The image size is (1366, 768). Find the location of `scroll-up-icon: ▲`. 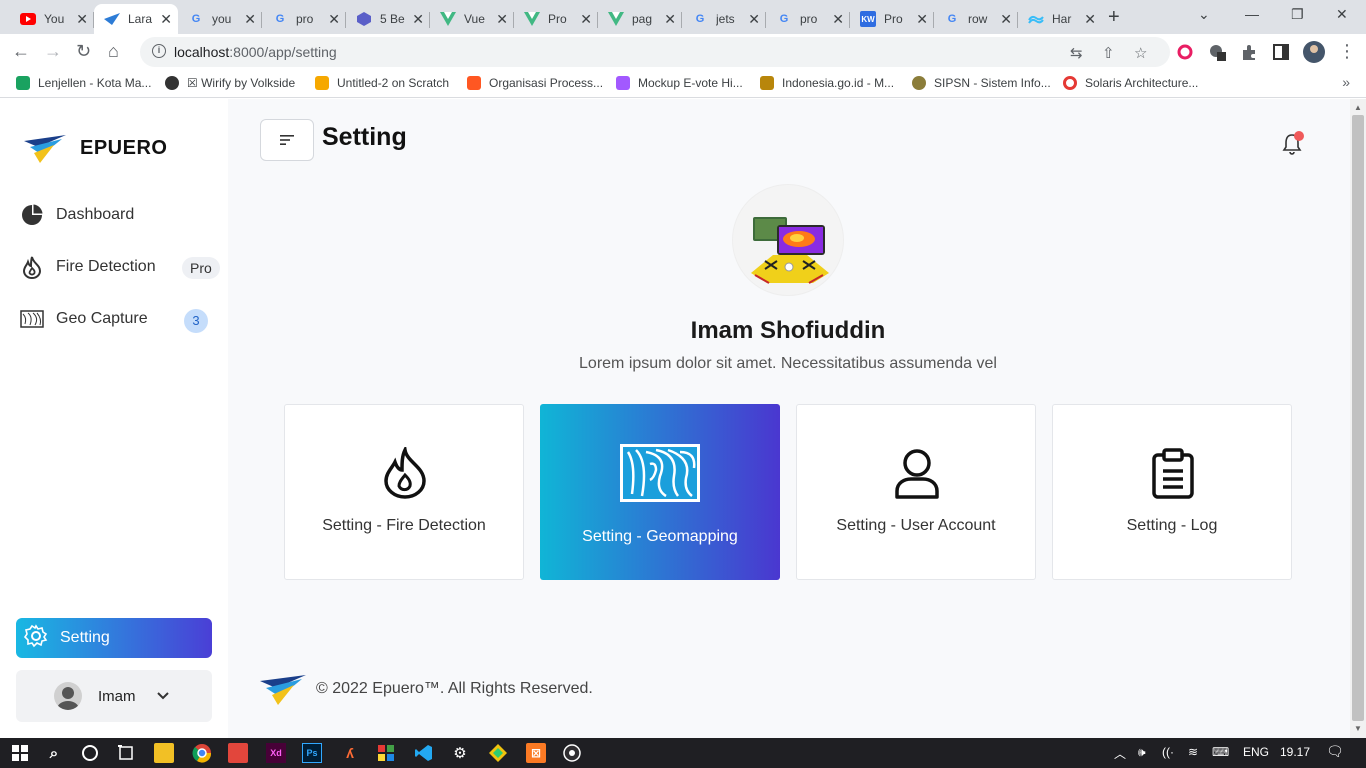

scroll-up-icon: ▲ is located at coordinates (1358, 107).